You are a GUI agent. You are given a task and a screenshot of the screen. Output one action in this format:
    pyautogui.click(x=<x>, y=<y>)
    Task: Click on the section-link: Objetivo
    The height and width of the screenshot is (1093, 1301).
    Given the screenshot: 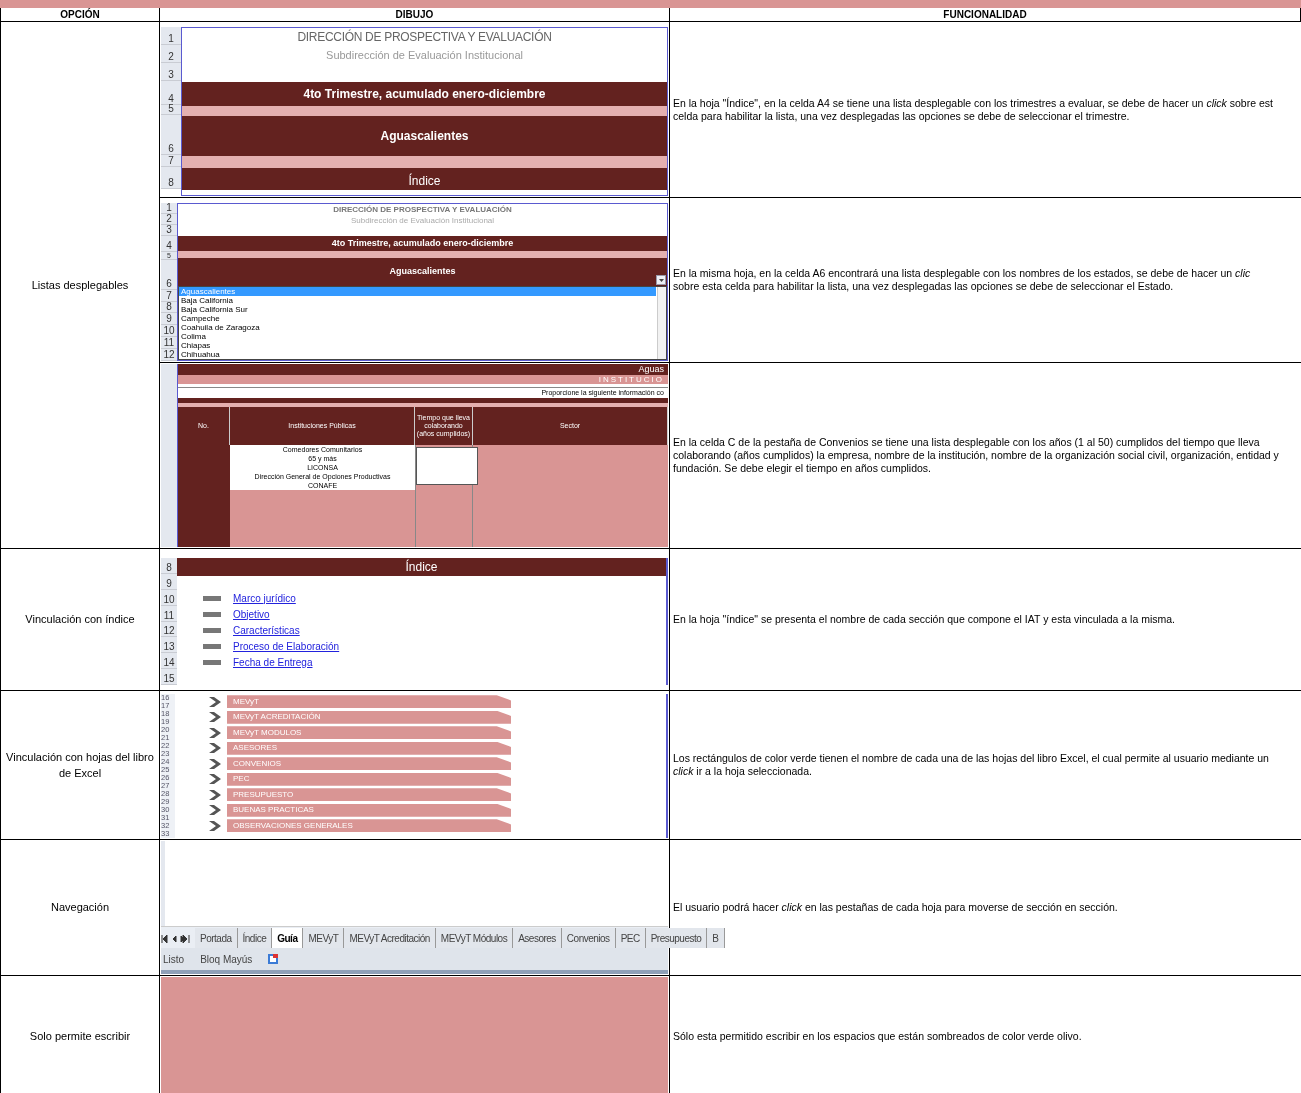 What is the action you would take?
    pyautogui.click(x=251, y=614)
    